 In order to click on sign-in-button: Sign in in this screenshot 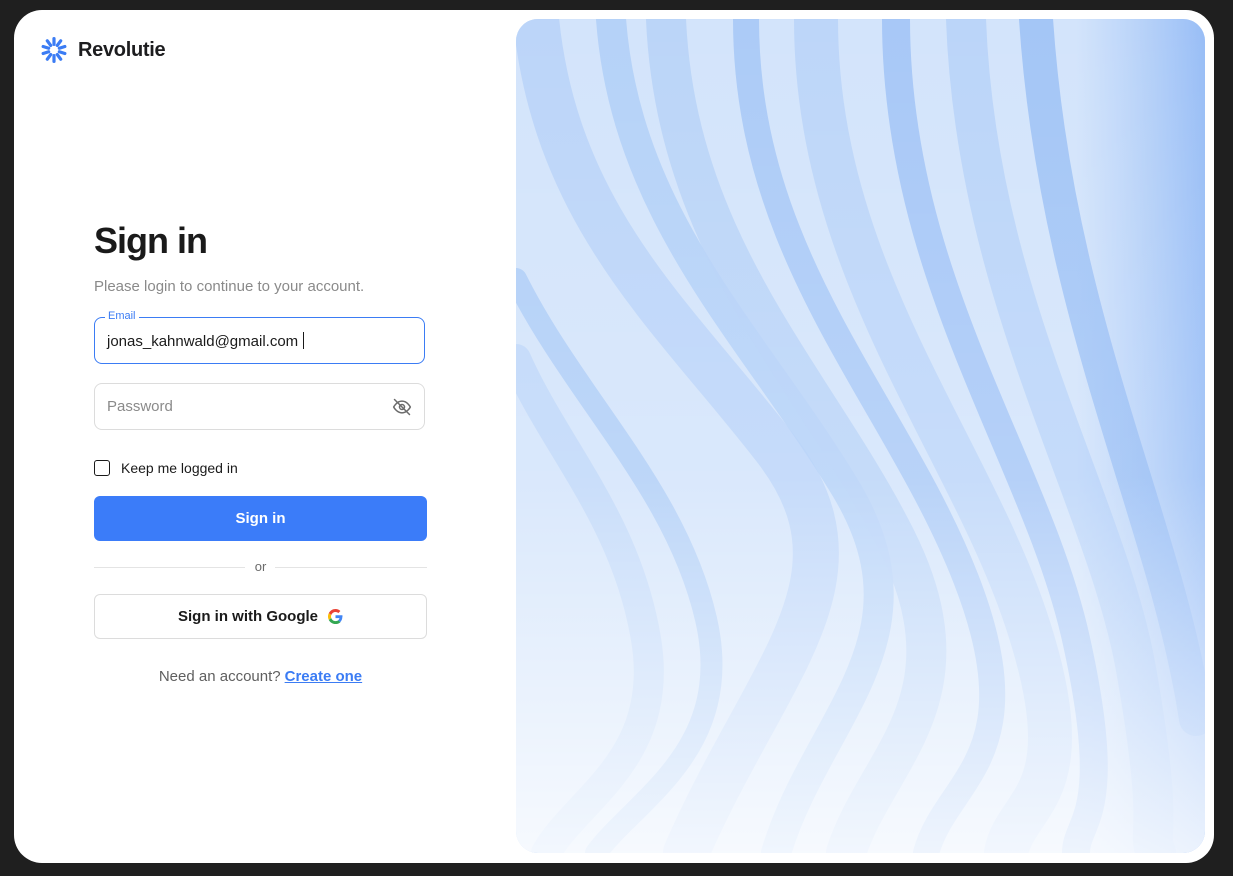, I will do `click(260, 518)`.